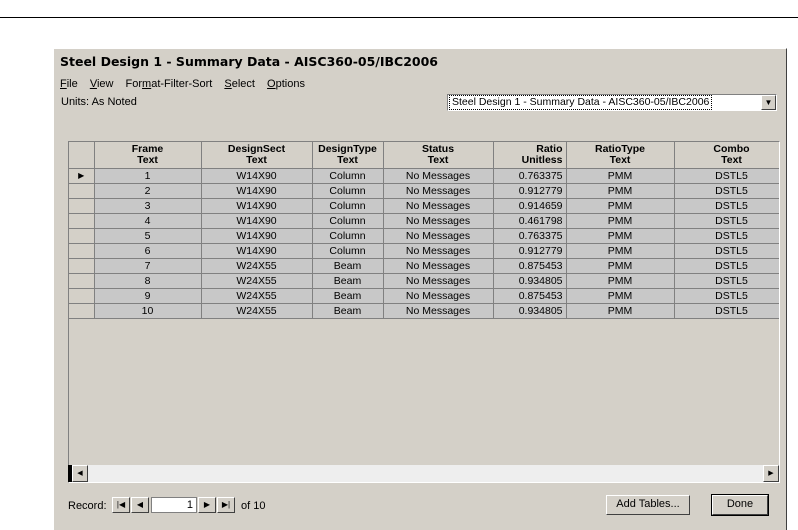 The image size is (798, 530). I want to click on menu-select: Select, so click(239, 84).